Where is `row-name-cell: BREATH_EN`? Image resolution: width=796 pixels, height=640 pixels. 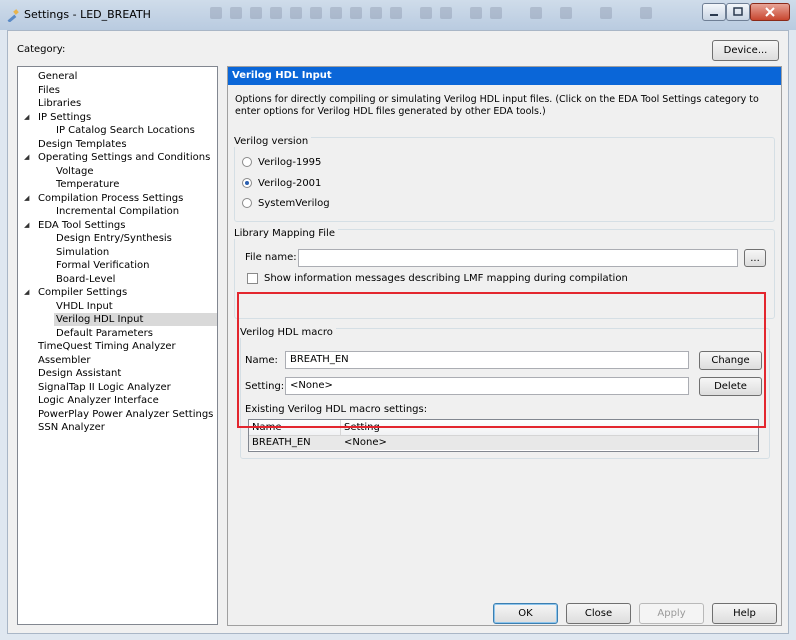 row-name-cell: BREATH_EN is located at coordinates (281, 442).